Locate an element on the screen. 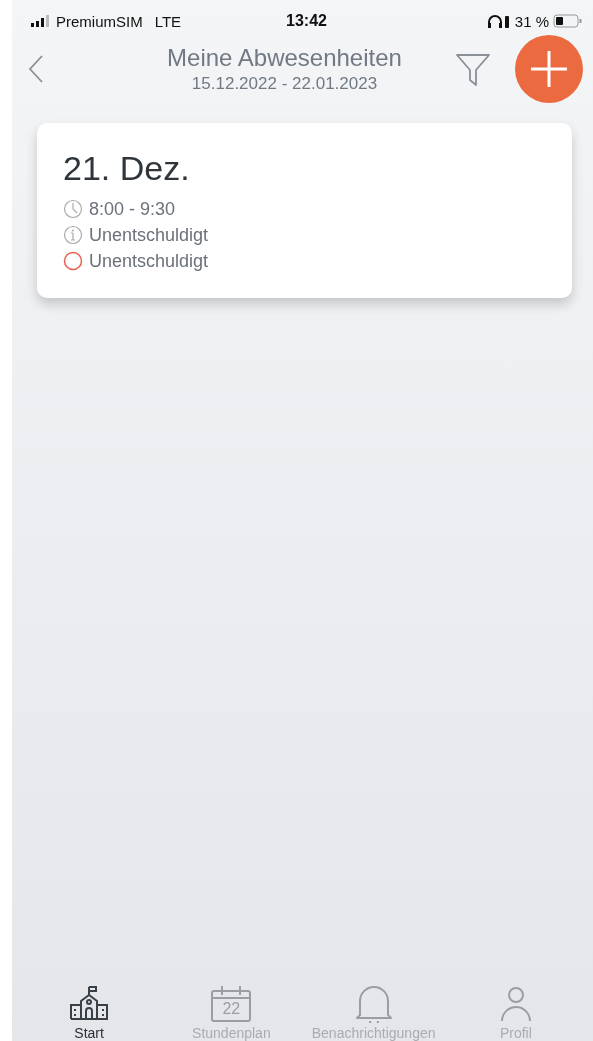 Image resolution: width=593 pixels, height=1041 pixels. calendar-day: 22 is located at coordinates (231, 1009).